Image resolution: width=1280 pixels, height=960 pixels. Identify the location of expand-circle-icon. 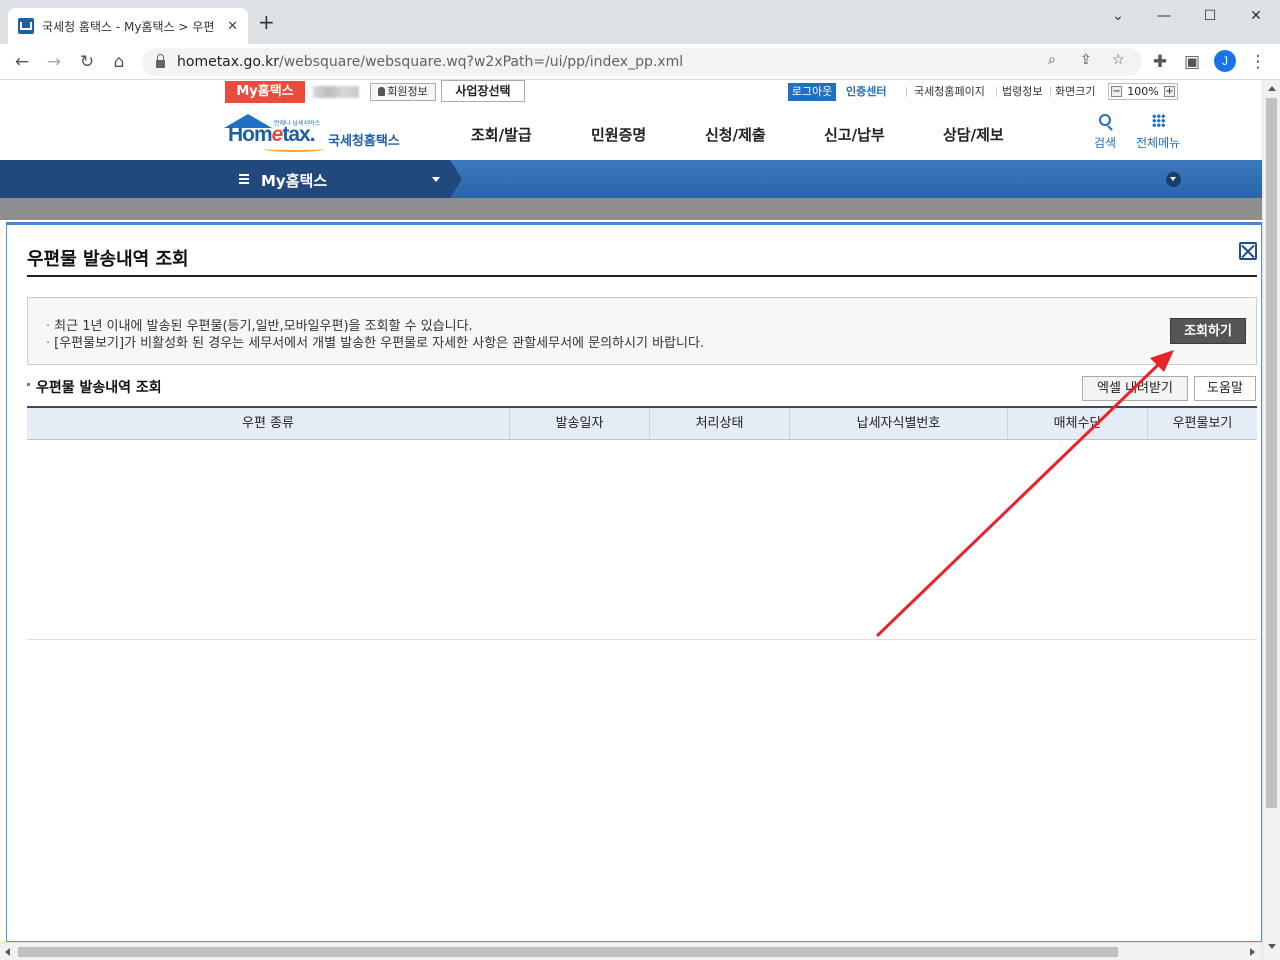
(1173, 179).